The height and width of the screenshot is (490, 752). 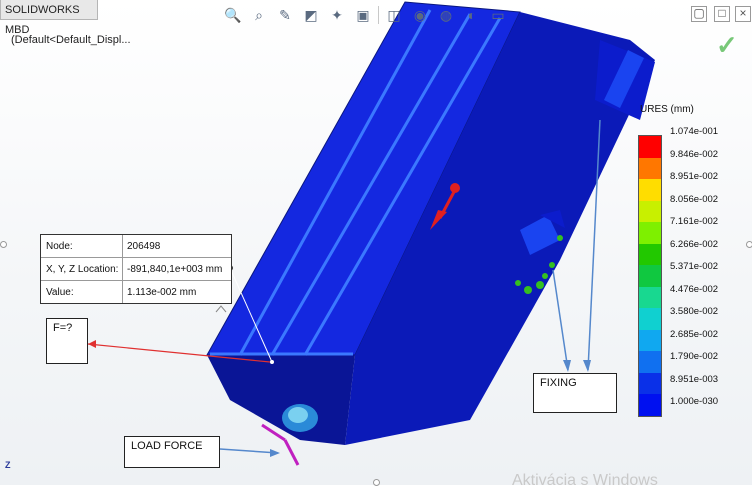 I want to click on view-settings-icon: ✦, so click(x=337, y=15).